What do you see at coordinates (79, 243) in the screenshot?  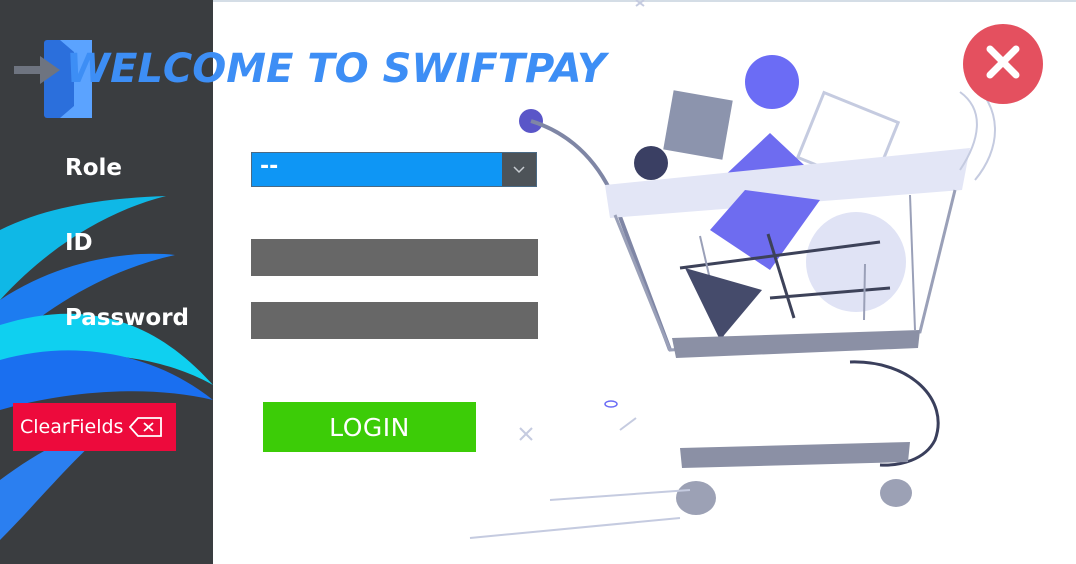 I see `id-label: ID` at bounding box center [79, 243].